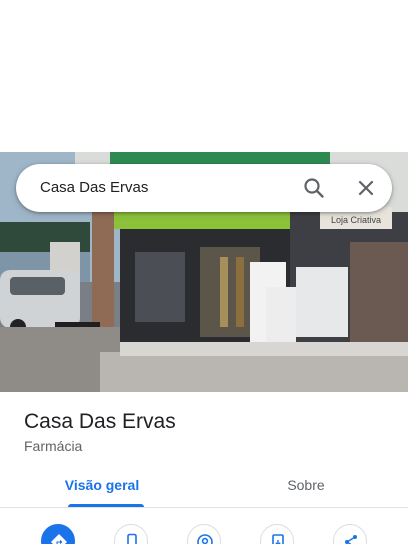  What do you see at coordinates (351, 539) in the screenshot?
I see `share-icon` at bounding box center [351, 539].